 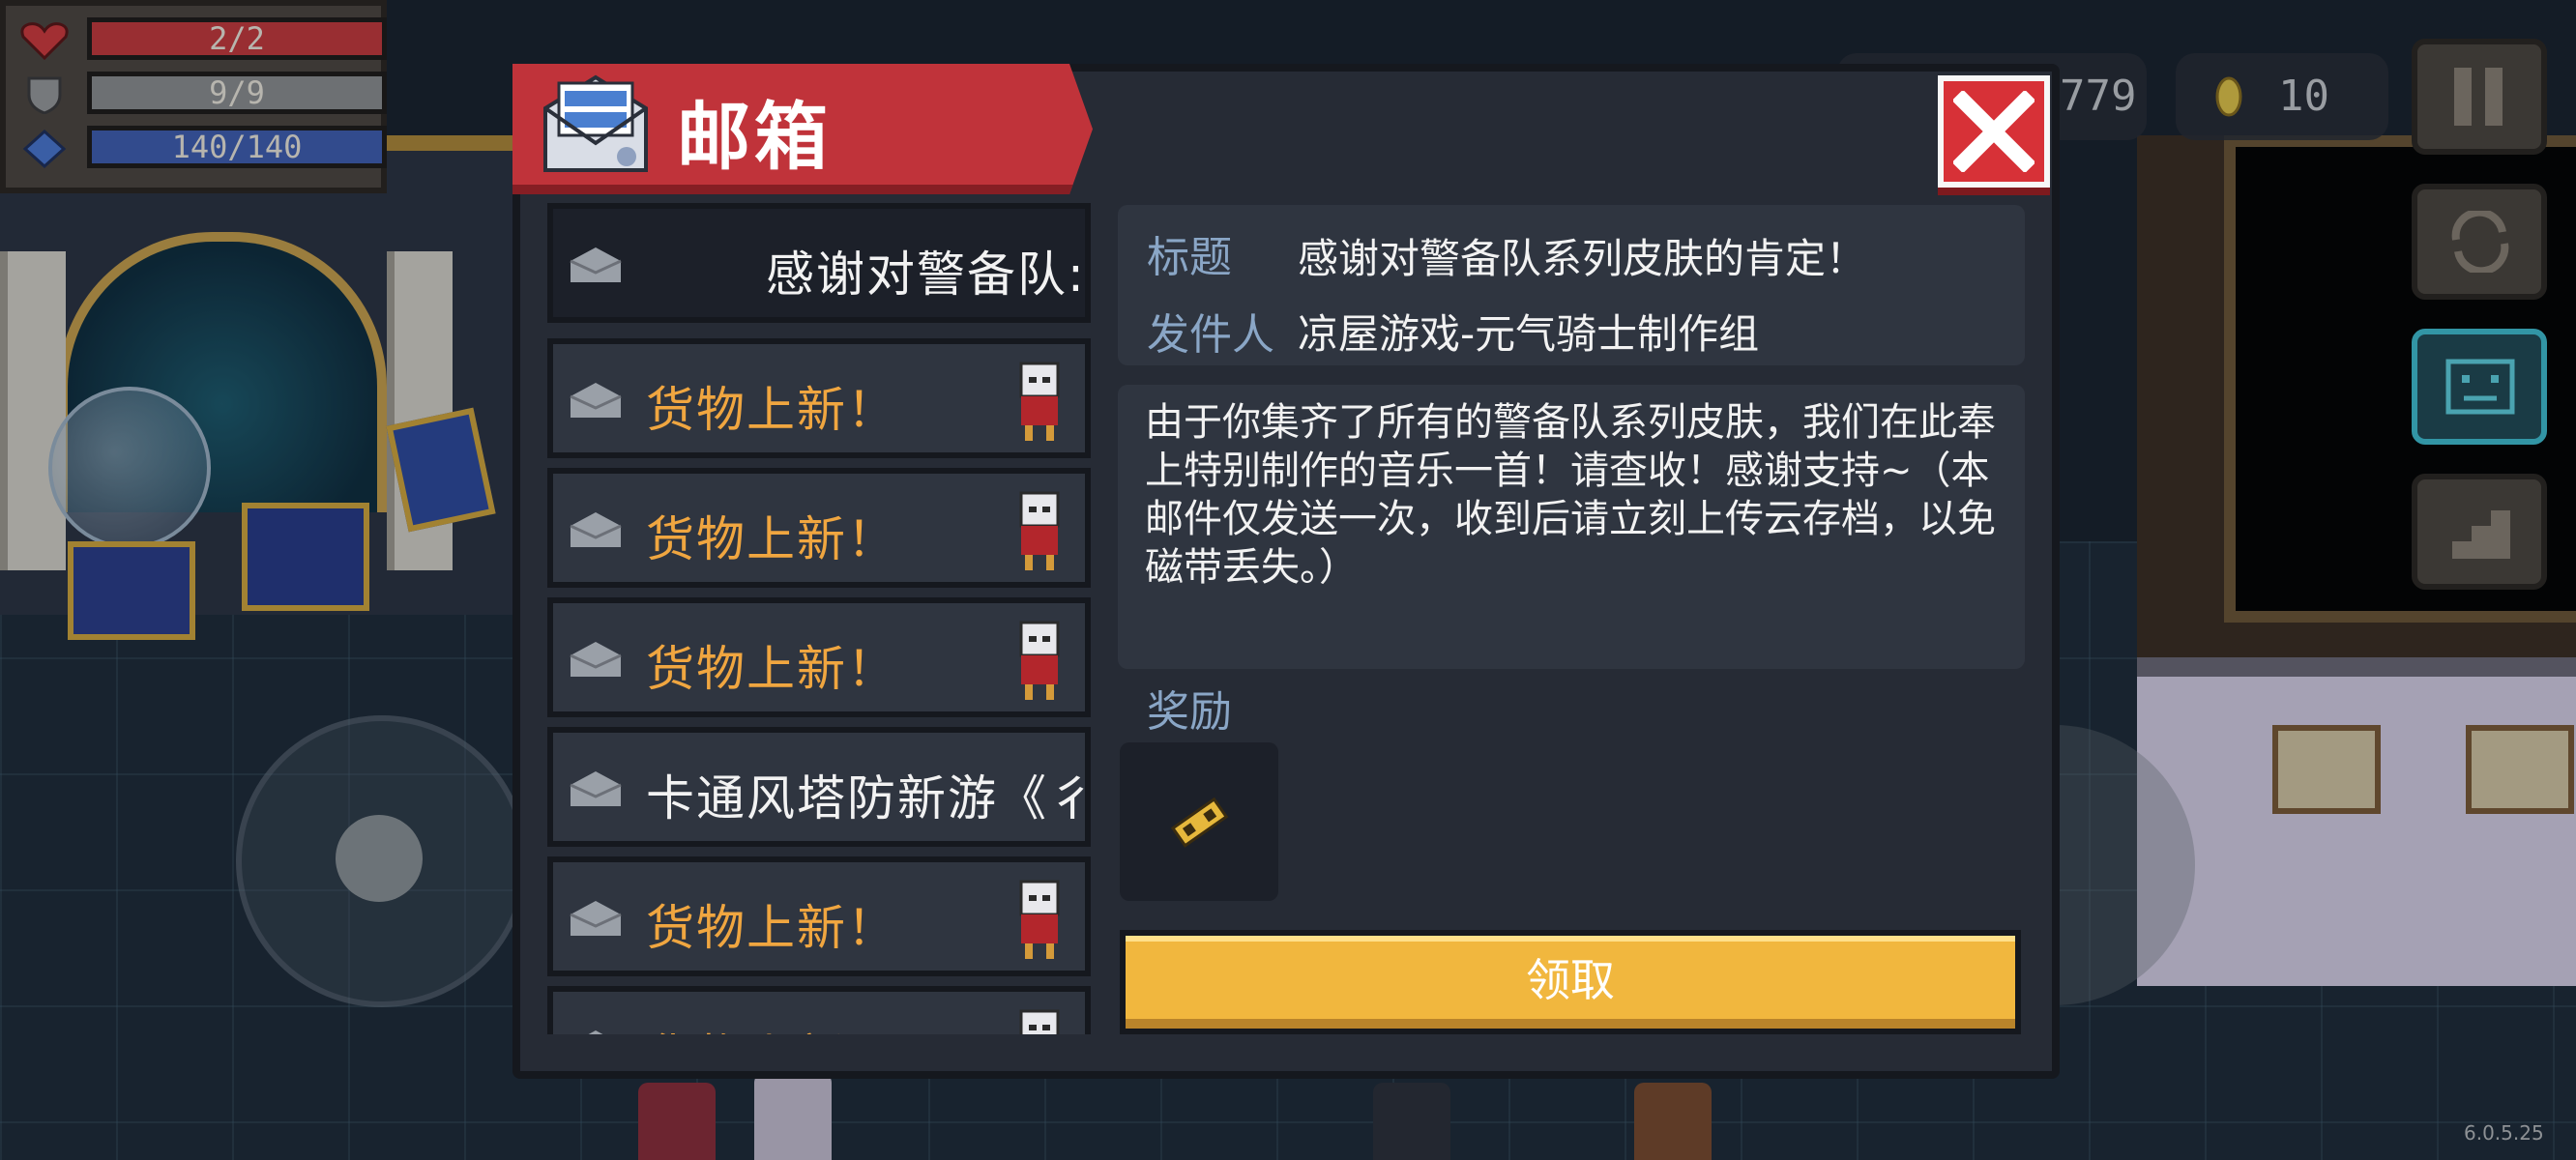 I want to click on mail-header: 标题 感谢对警备队系列皮肤的肯定！ 发件人 凉屋游戏-元气骑士制作组, so click(x=1571, y=285).